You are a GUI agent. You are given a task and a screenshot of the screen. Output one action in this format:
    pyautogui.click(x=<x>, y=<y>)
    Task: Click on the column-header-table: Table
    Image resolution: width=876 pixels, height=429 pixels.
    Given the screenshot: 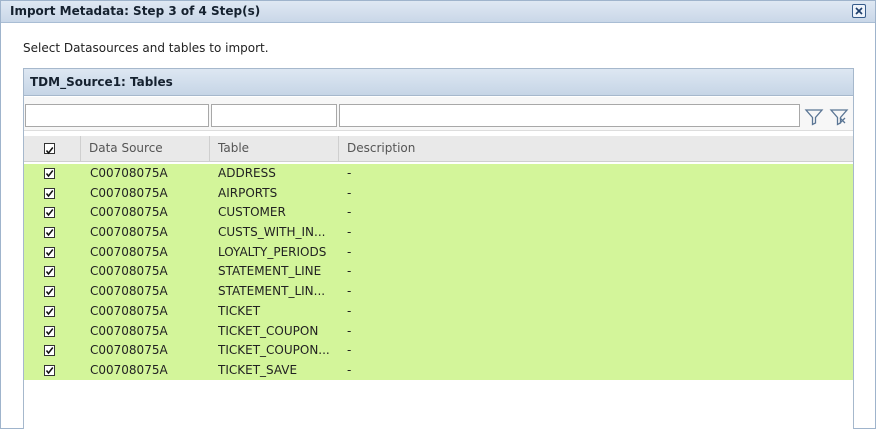 What is the action you would take?
    pyautogui.click(x=274, y=149)
    